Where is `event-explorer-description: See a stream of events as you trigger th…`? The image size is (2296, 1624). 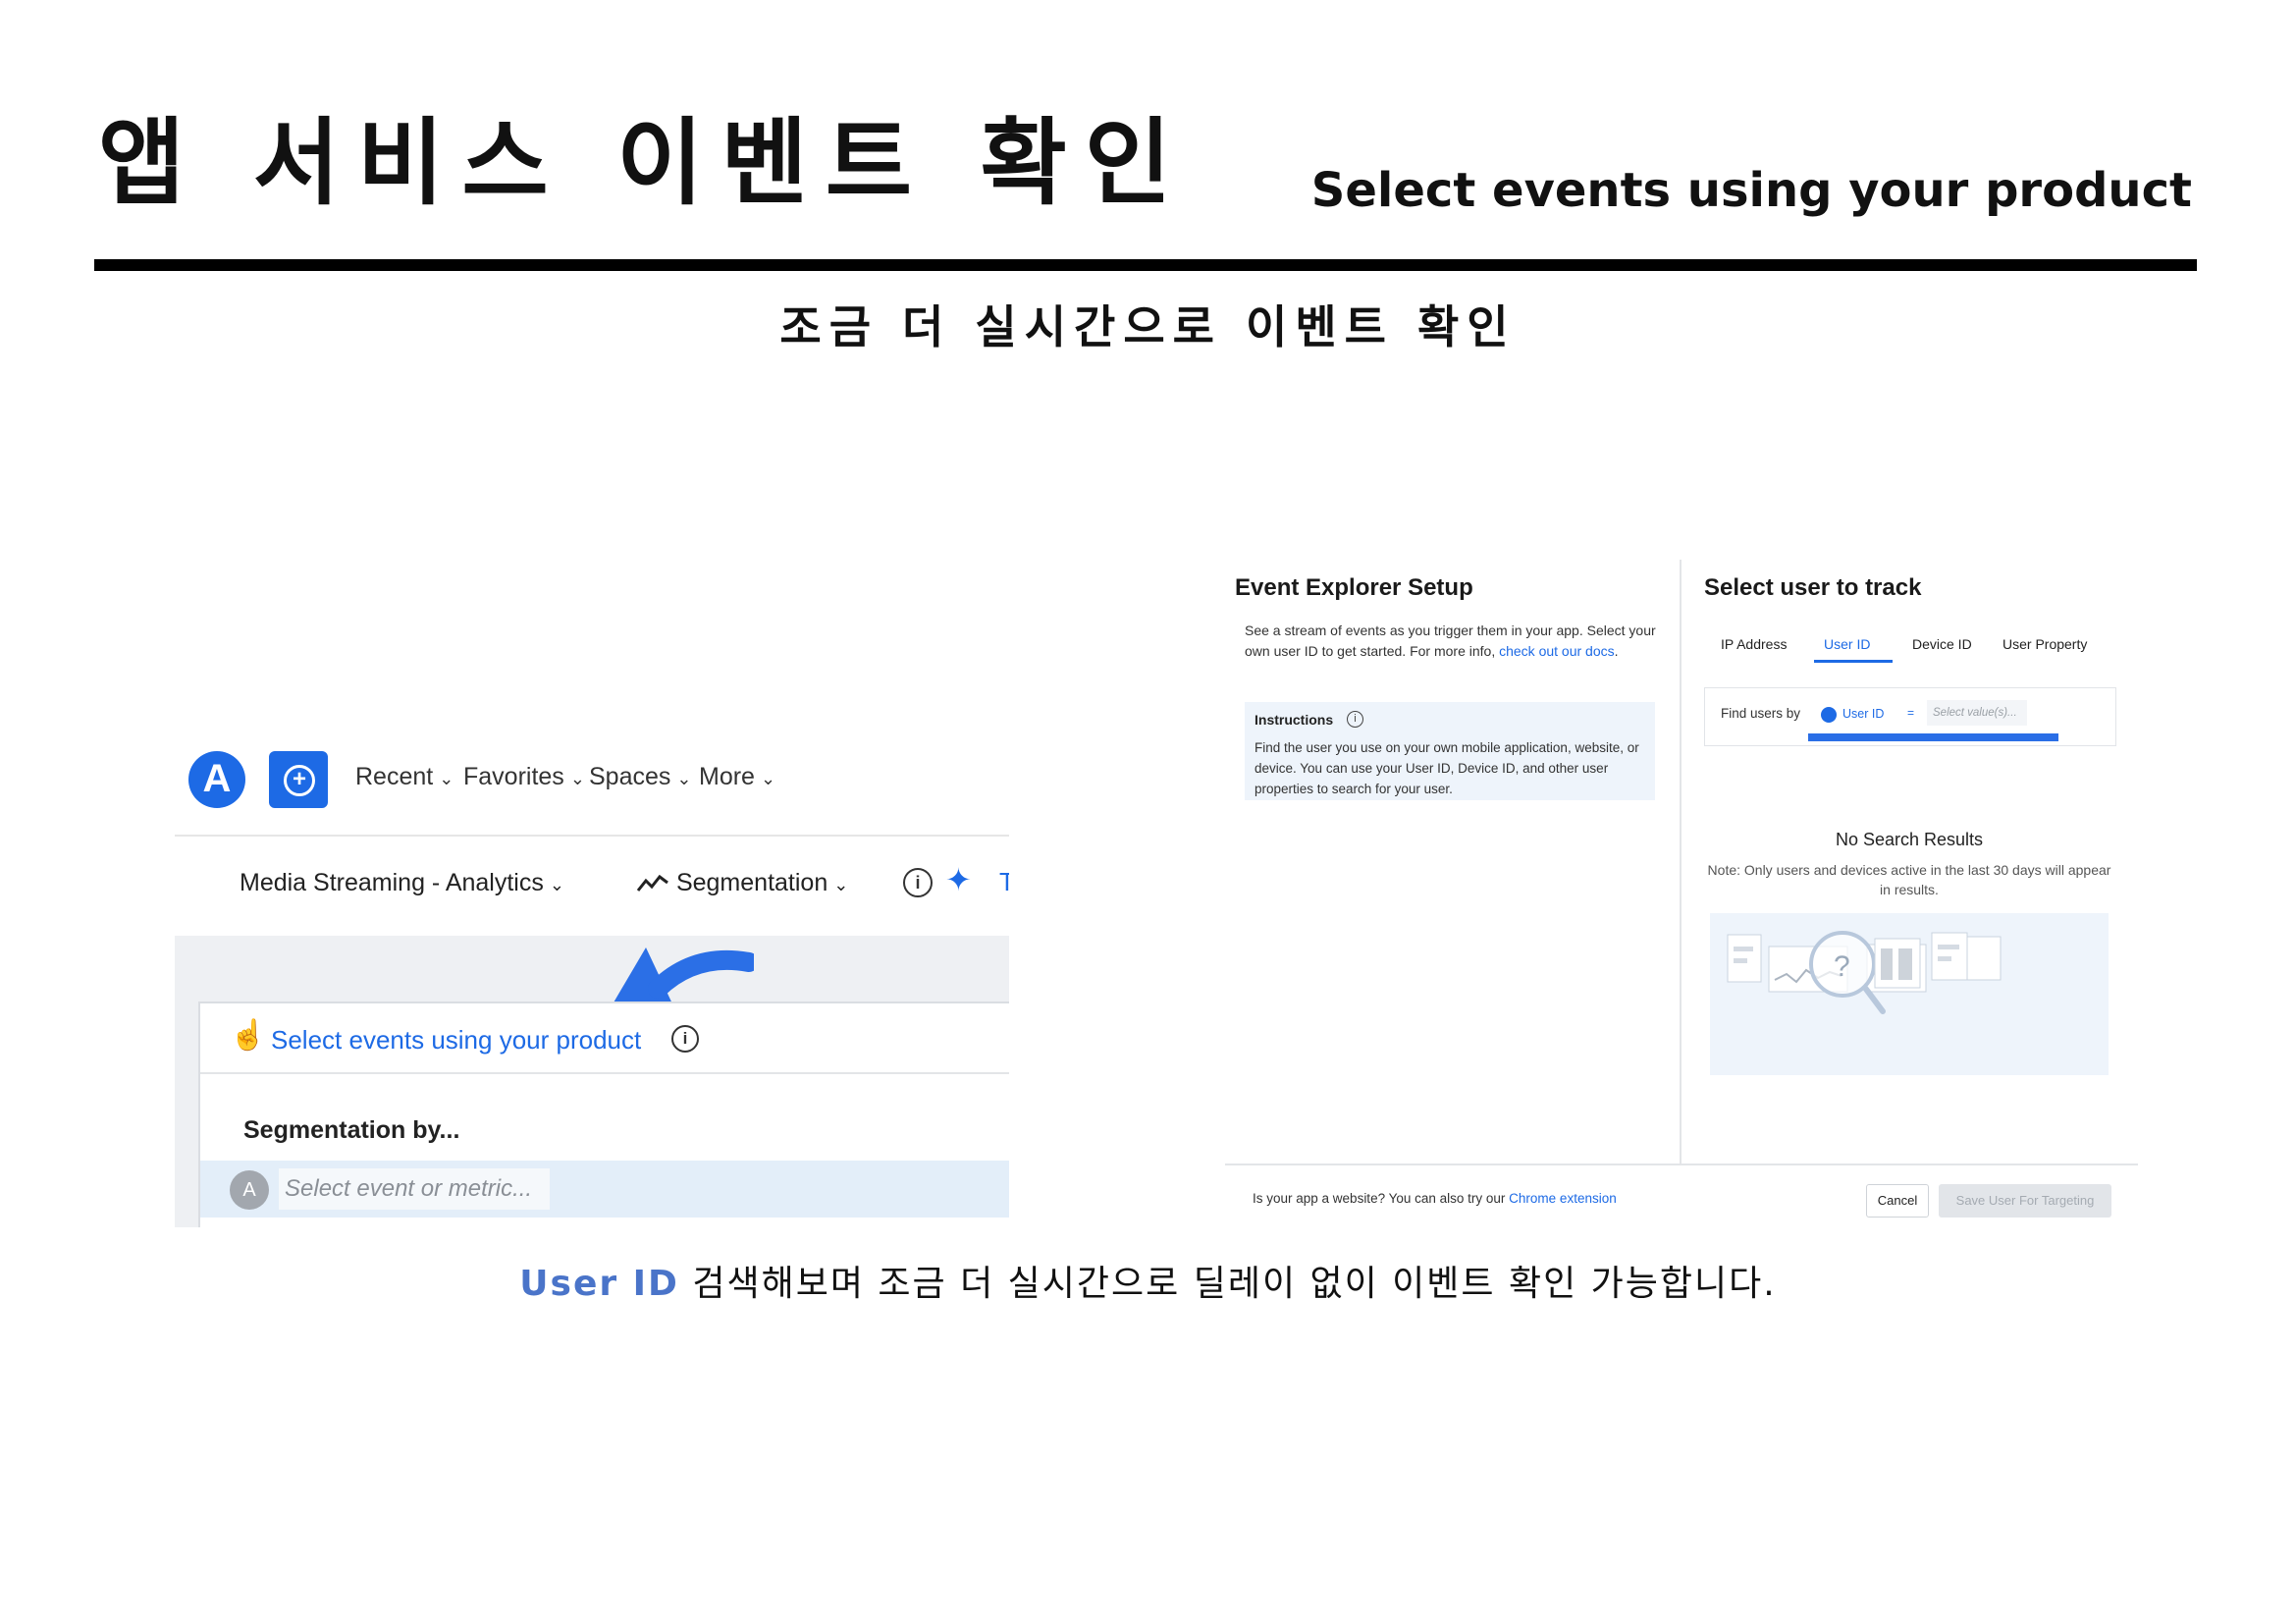 event-explorer-description: See a stream of events as you trigger th… is located at coordinates (1450, 641).